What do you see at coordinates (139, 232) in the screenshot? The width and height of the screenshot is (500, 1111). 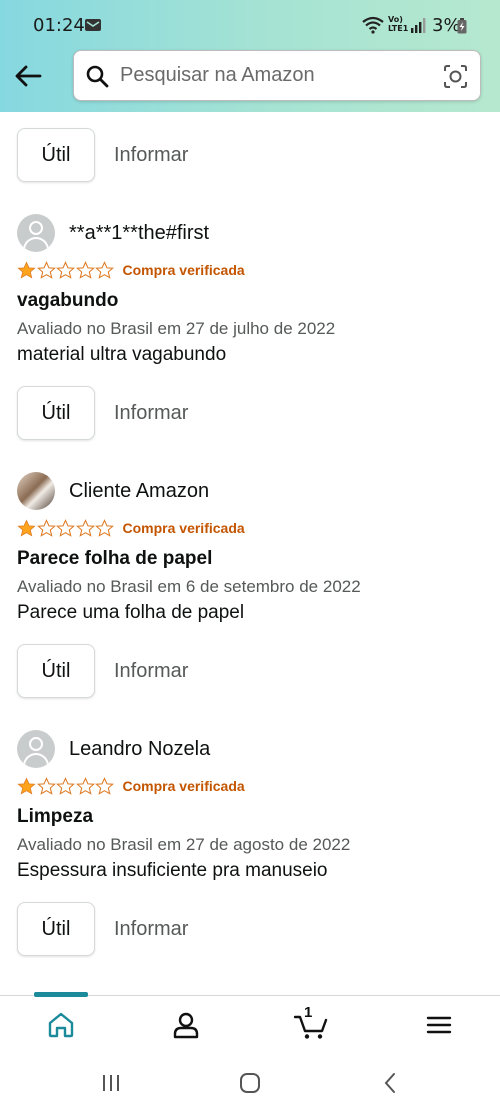 I see `reviewer-name: **a**1**the#first` at bounding box center [139, 232].